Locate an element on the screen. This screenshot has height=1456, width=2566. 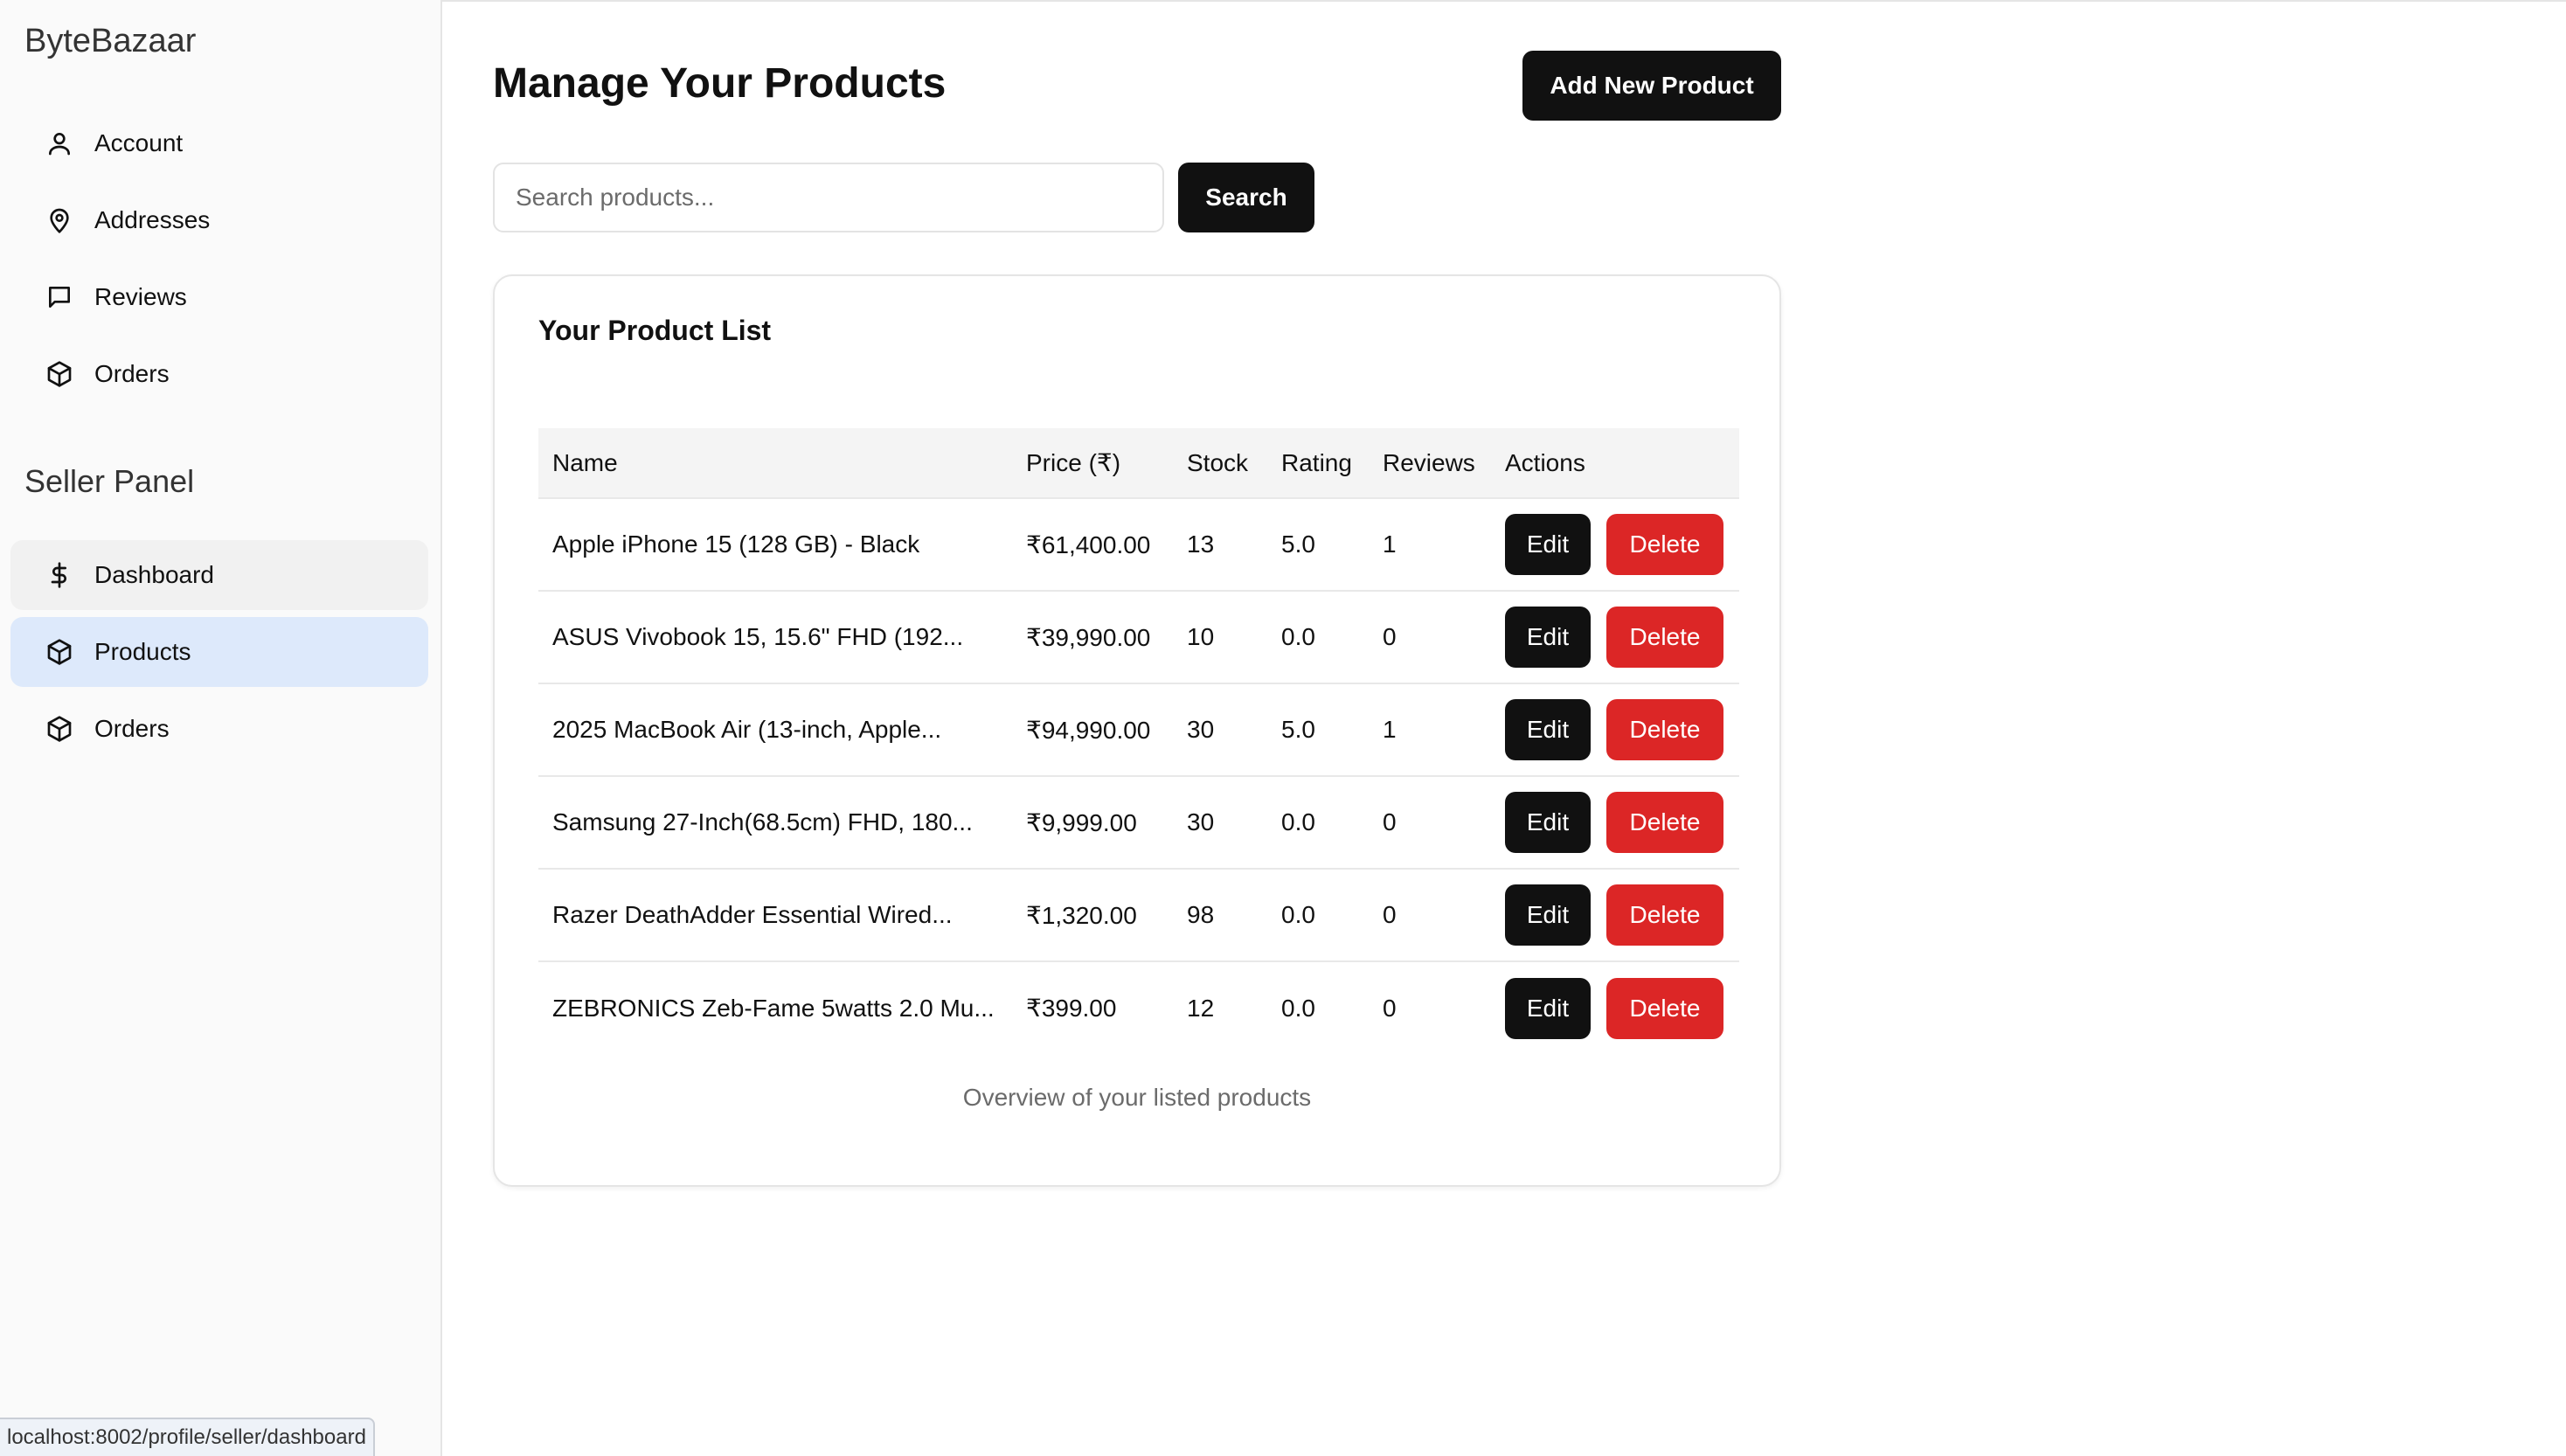
product-stock: 10 is located at coordinates (1201, 636).